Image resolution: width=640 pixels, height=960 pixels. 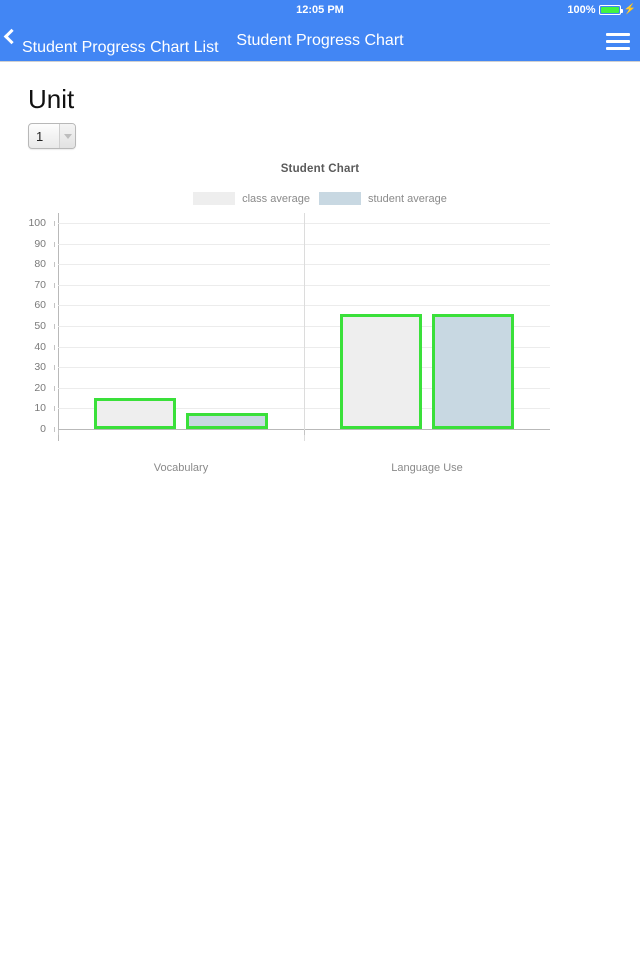 I want to click on status-bar-time: 12:05 PM, so click(x=320, y=10).